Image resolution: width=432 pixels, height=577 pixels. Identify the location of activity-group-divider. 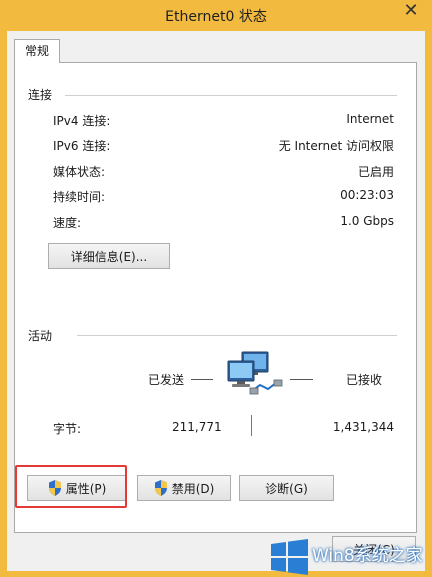
(237, 335).